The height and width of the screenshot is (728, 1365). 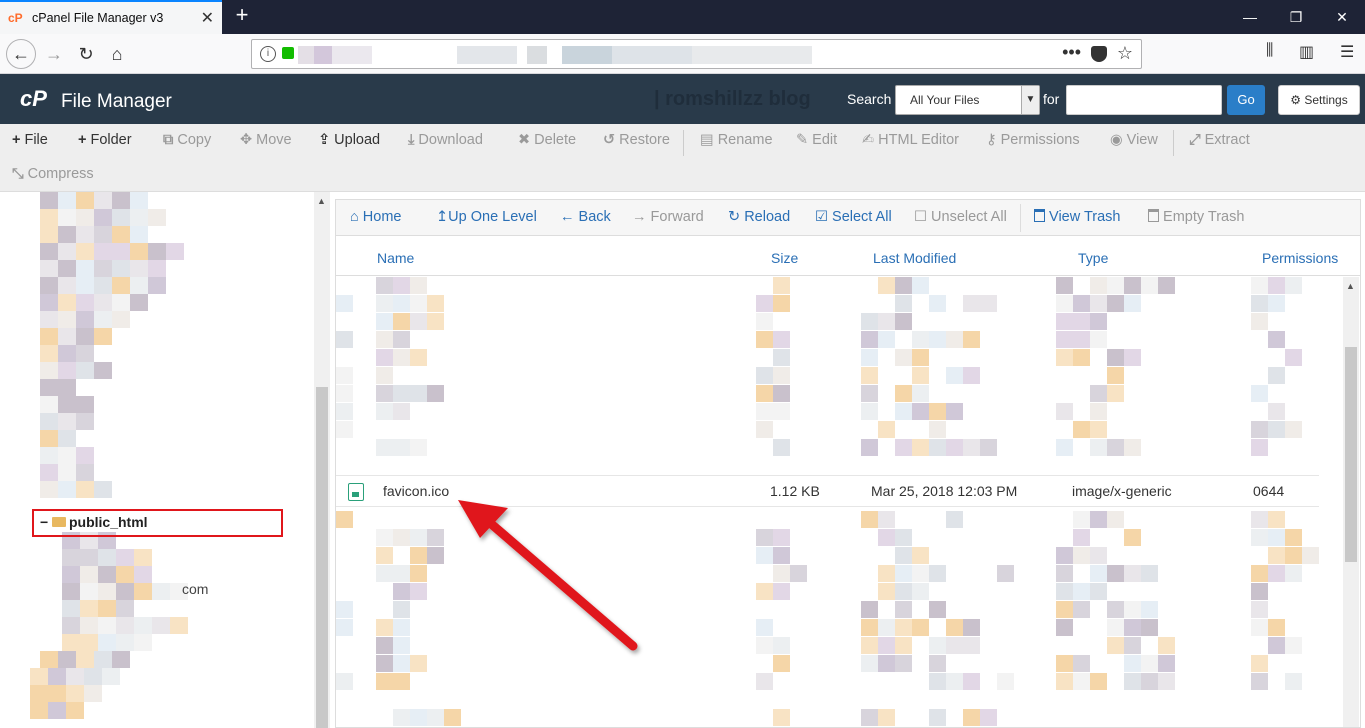 What do you see at coordinates (349, 140) in the screenshot?
I see `upload-button: ⇪ Upload` at bounding box center [349, 140].